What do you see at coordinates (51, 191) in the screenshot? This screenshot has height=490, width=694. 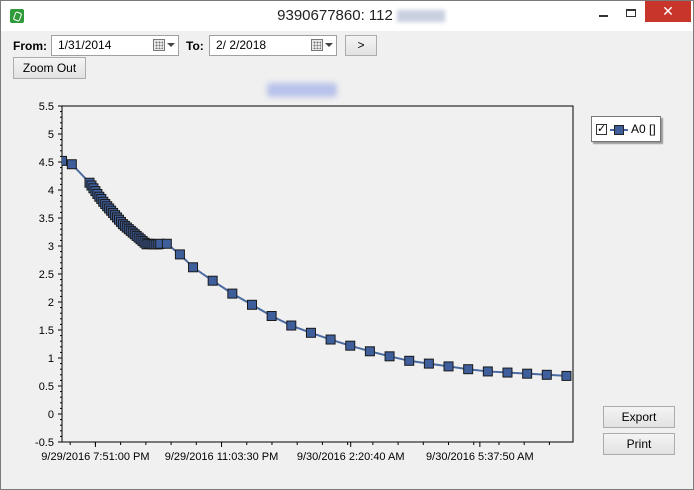 I see `y-tick-label: 4` at bounding box center [51, 191].